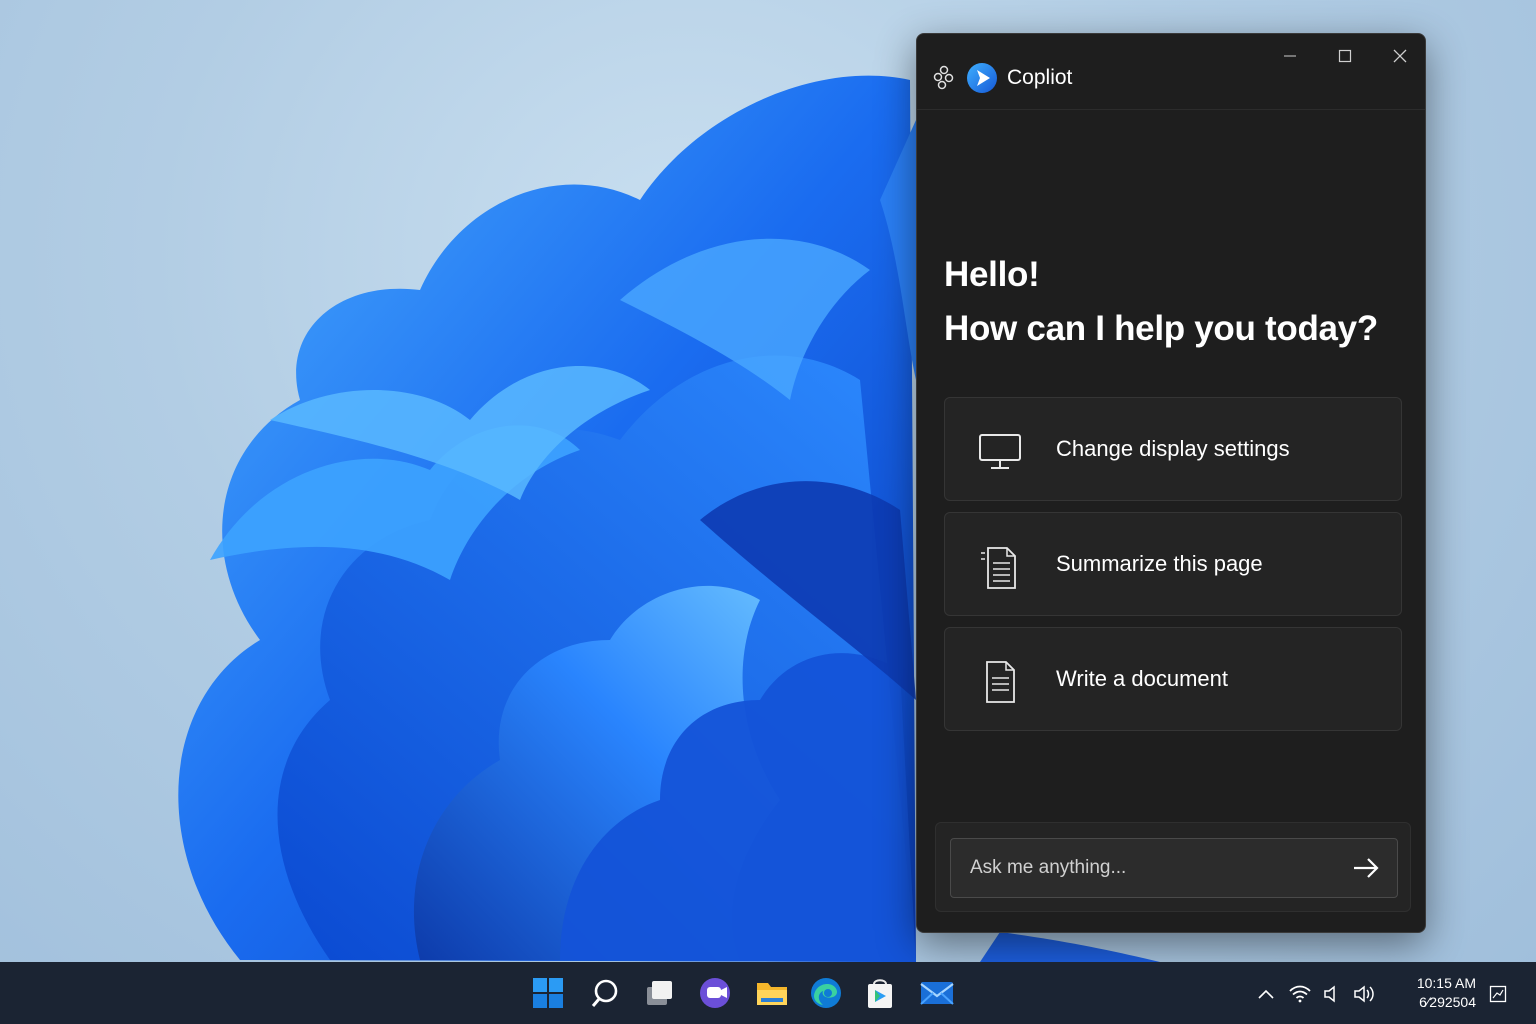 This screenshot has height=1024, width=1536. I want to click on suggestion-write-document: Write a document, so click(1173, 679).